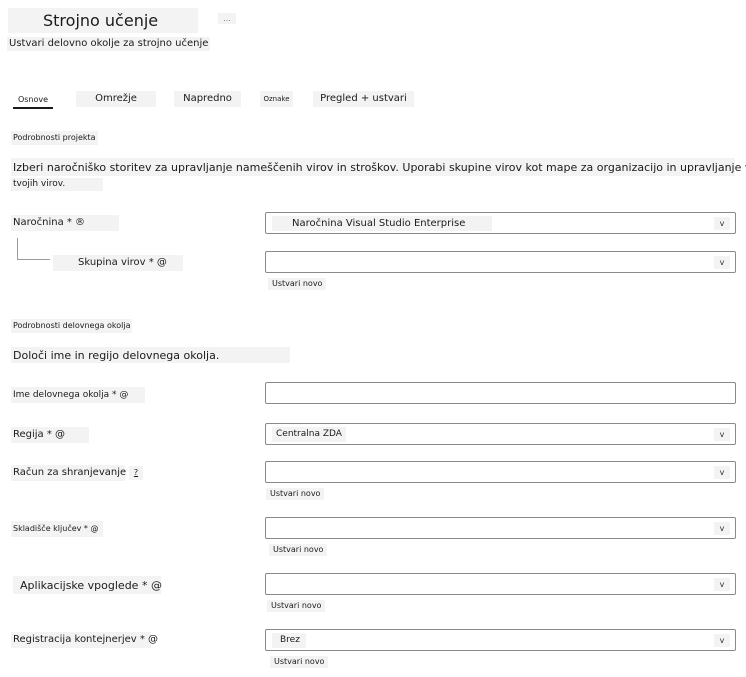 This screenshot has height=677, width=746. Describe the element at coordinates (207, 99) in the screenshot. I see `tab-napredno: Napredno` at that location.